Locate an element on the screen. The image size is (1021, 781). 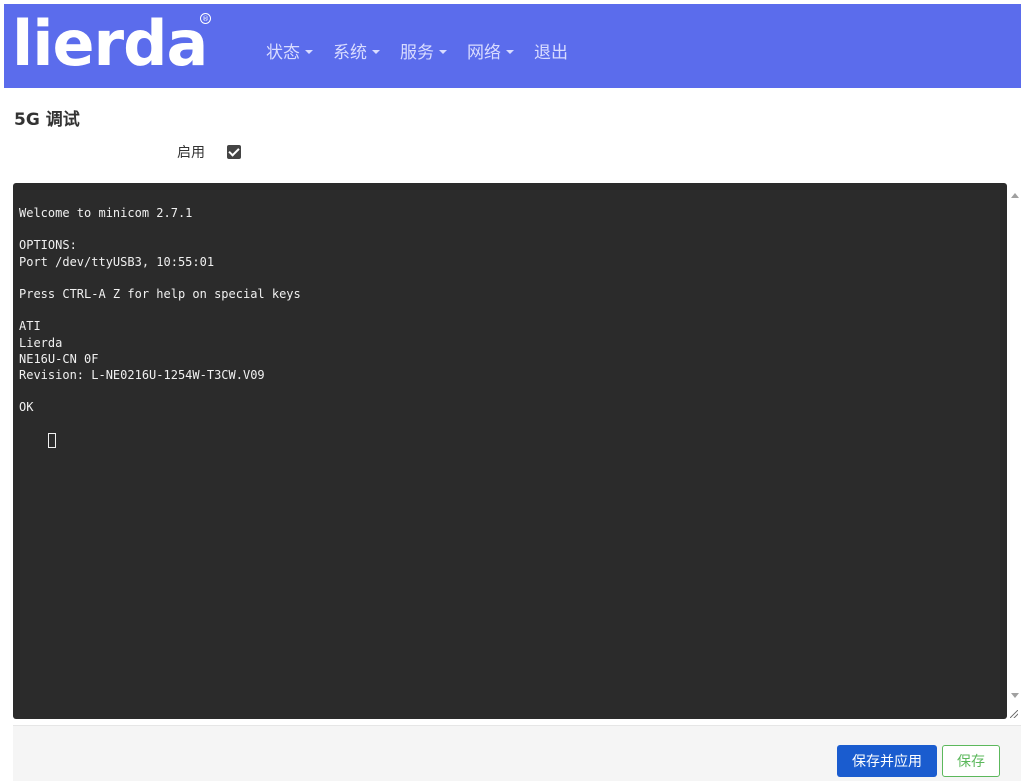
nav-item-status: 状态 is located at coordinates (289, 50).